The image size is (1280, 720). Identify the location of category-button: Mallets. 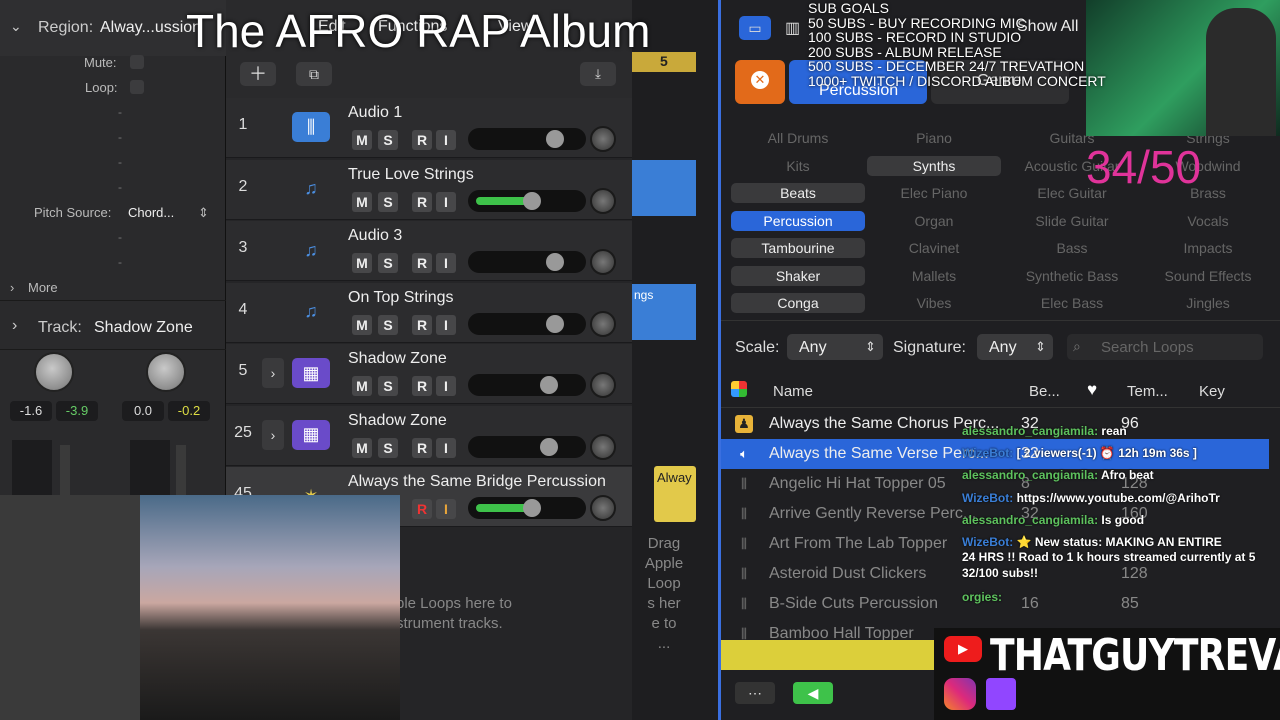
(934, 276).